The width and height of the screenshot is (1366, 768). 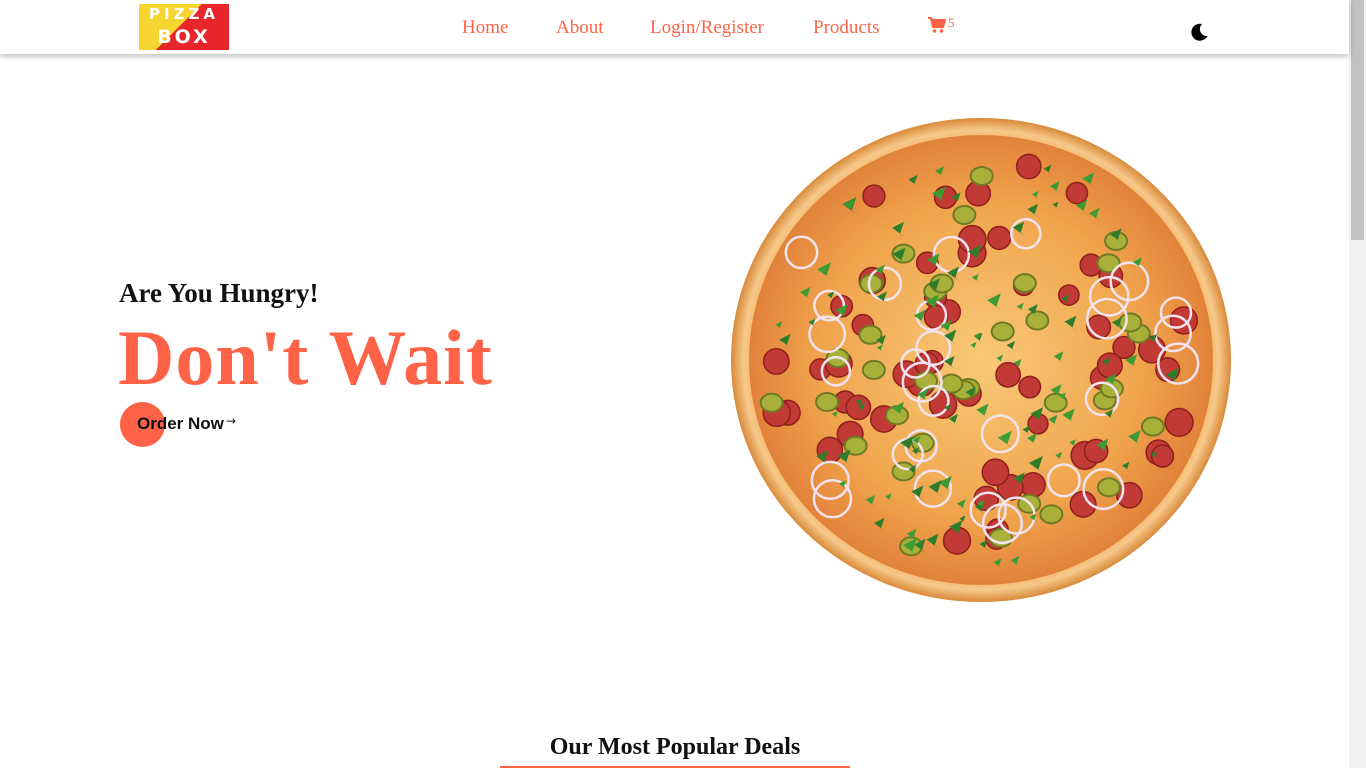 What do you see at coordinates (184, 37) in the screenshot?
I see `logo-line2: BOX` at bounding box center [184, 37].